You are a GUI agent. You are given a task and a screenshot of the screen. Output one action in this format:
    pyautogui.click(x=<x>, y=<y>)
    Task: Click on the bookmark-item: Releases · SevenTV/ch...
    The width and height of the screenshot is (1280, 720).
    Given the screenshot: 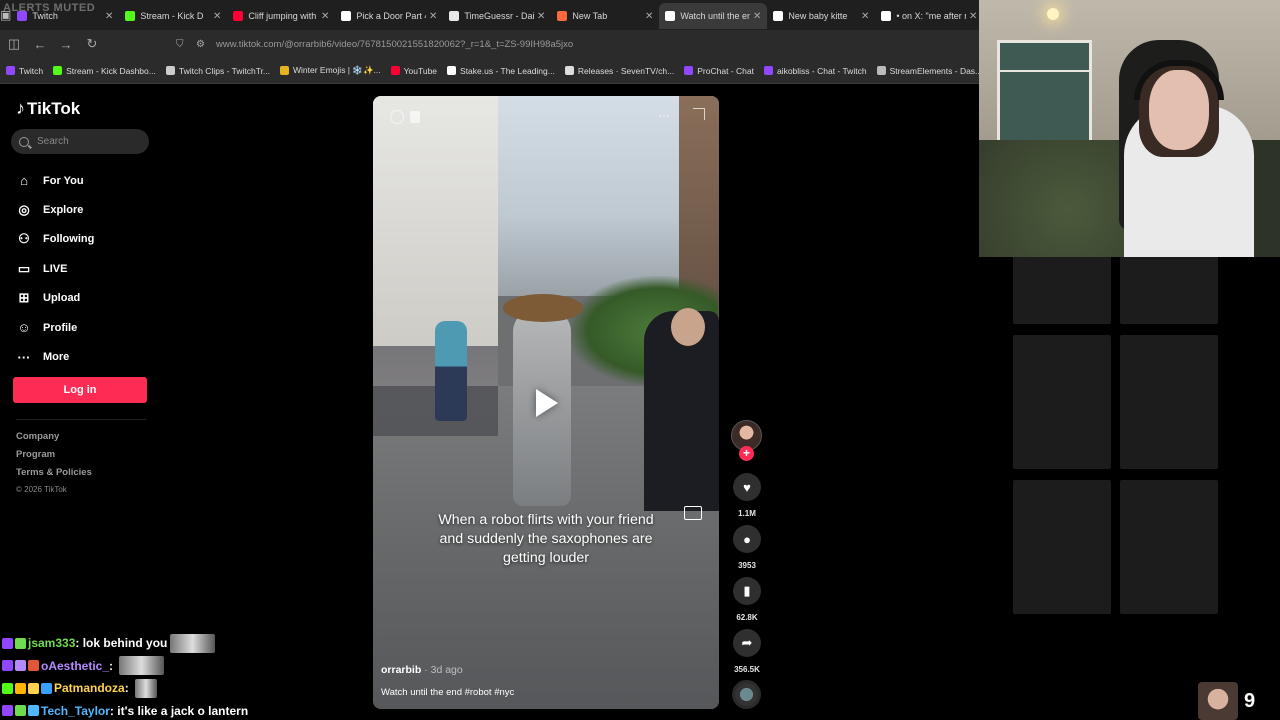 What is the action you would take?
    pyautogui.click(x=619, y=71)
    